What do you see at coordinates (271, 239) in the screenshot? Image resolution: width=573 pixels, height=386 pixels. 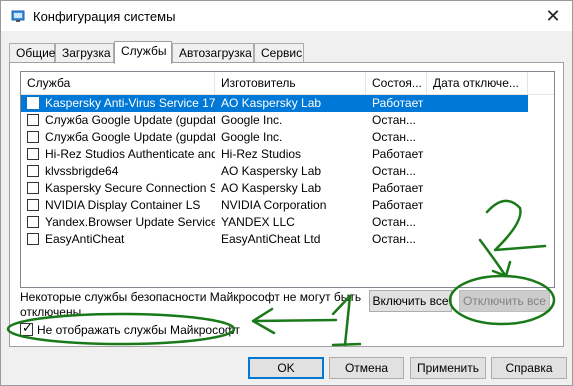 I see `cell-manufacturer: EasyAntiCheat Ltd` at bounding box center [271, 239].